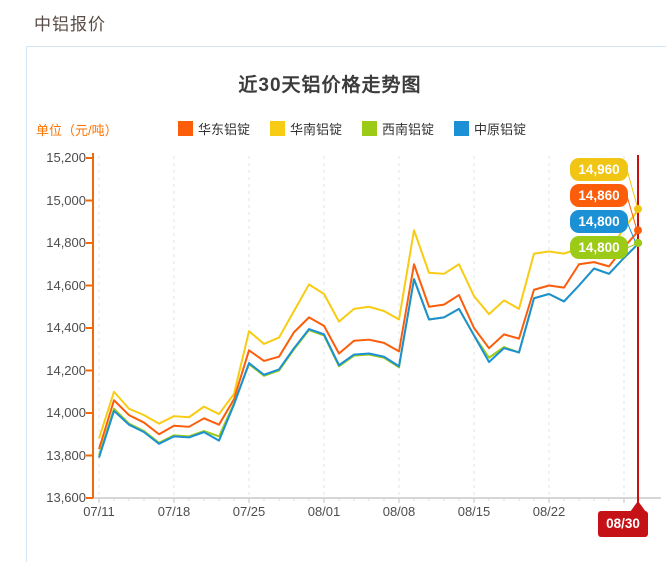 The width and height of the screenshot is (666, 562). Describe the element at coordinates (638, 230) in the screenshot. I see `end-point-dot-华东铝锭` at that location.